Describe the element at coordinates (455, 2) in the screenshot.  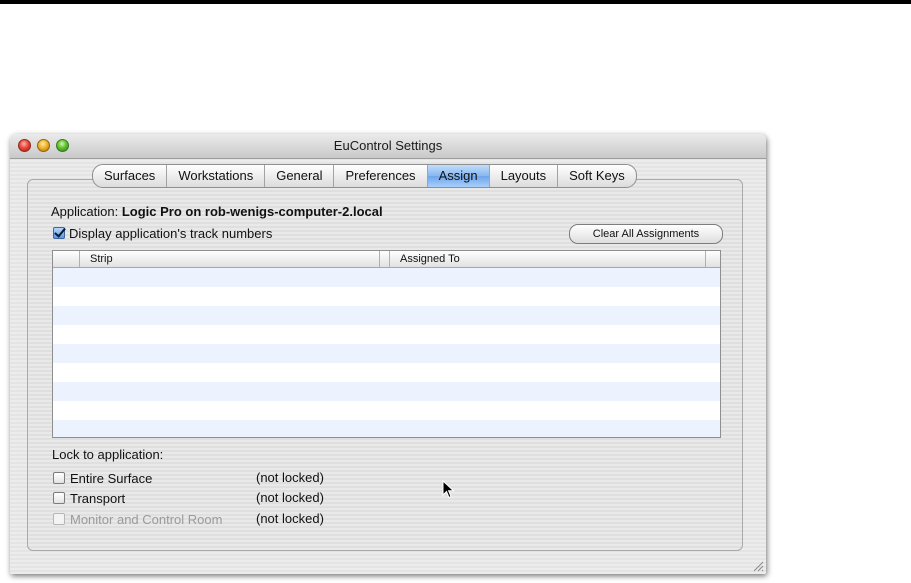
I see `top-border-line` at that location.